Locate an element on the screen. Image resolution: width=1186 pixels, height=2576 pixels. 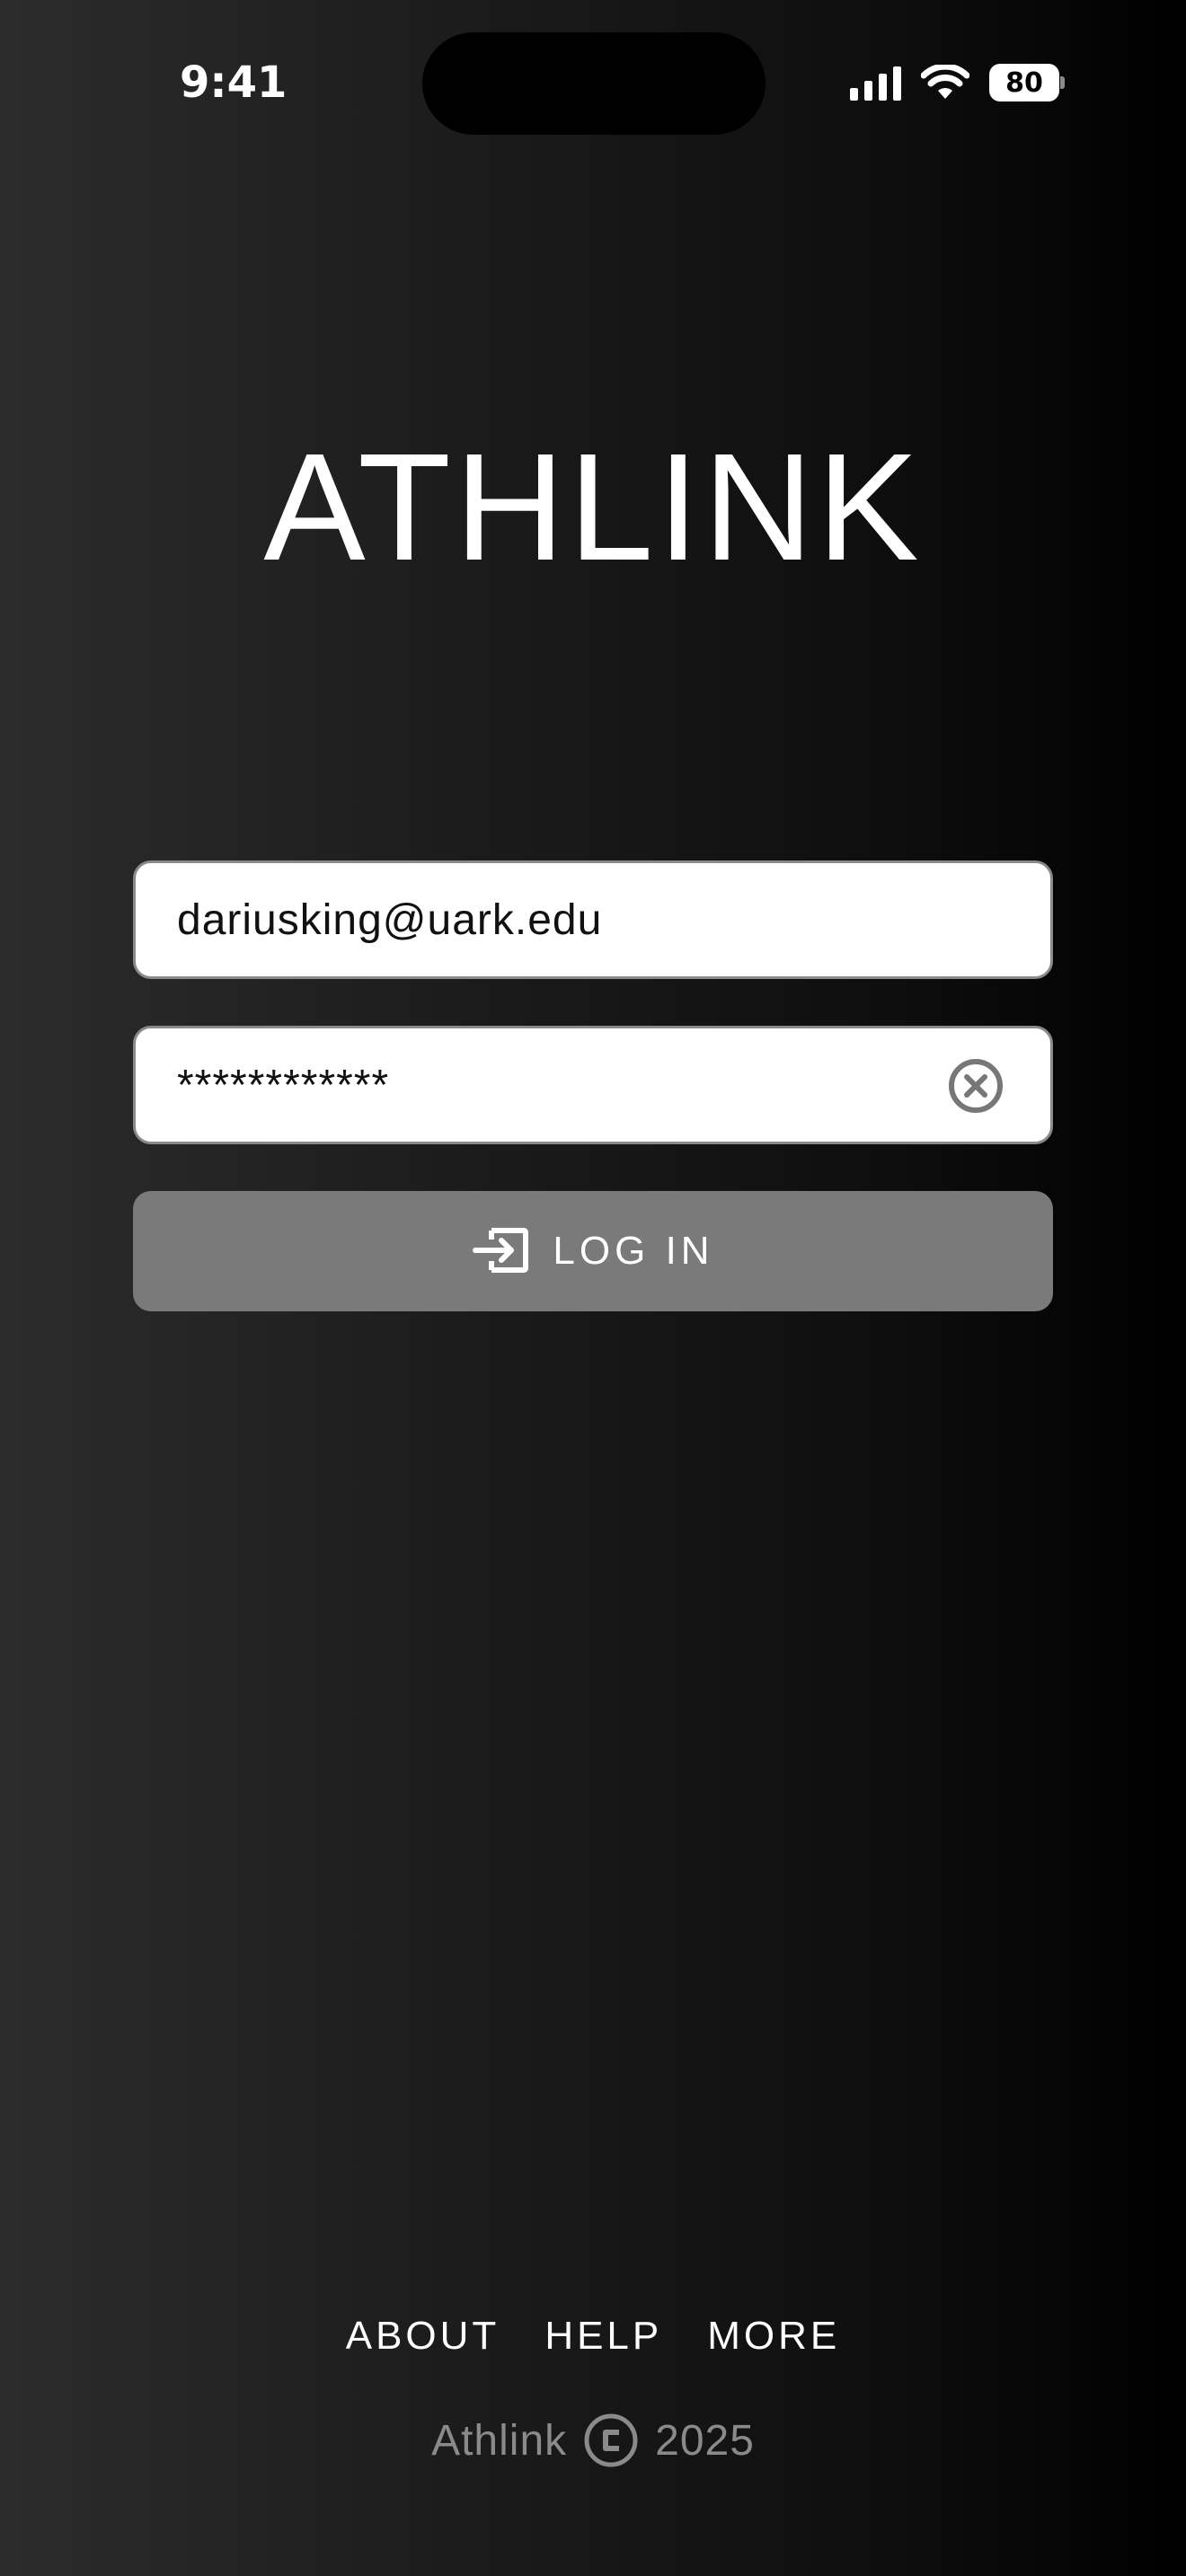
copyright-year: 2025 is located at coordinates (705, 2440).